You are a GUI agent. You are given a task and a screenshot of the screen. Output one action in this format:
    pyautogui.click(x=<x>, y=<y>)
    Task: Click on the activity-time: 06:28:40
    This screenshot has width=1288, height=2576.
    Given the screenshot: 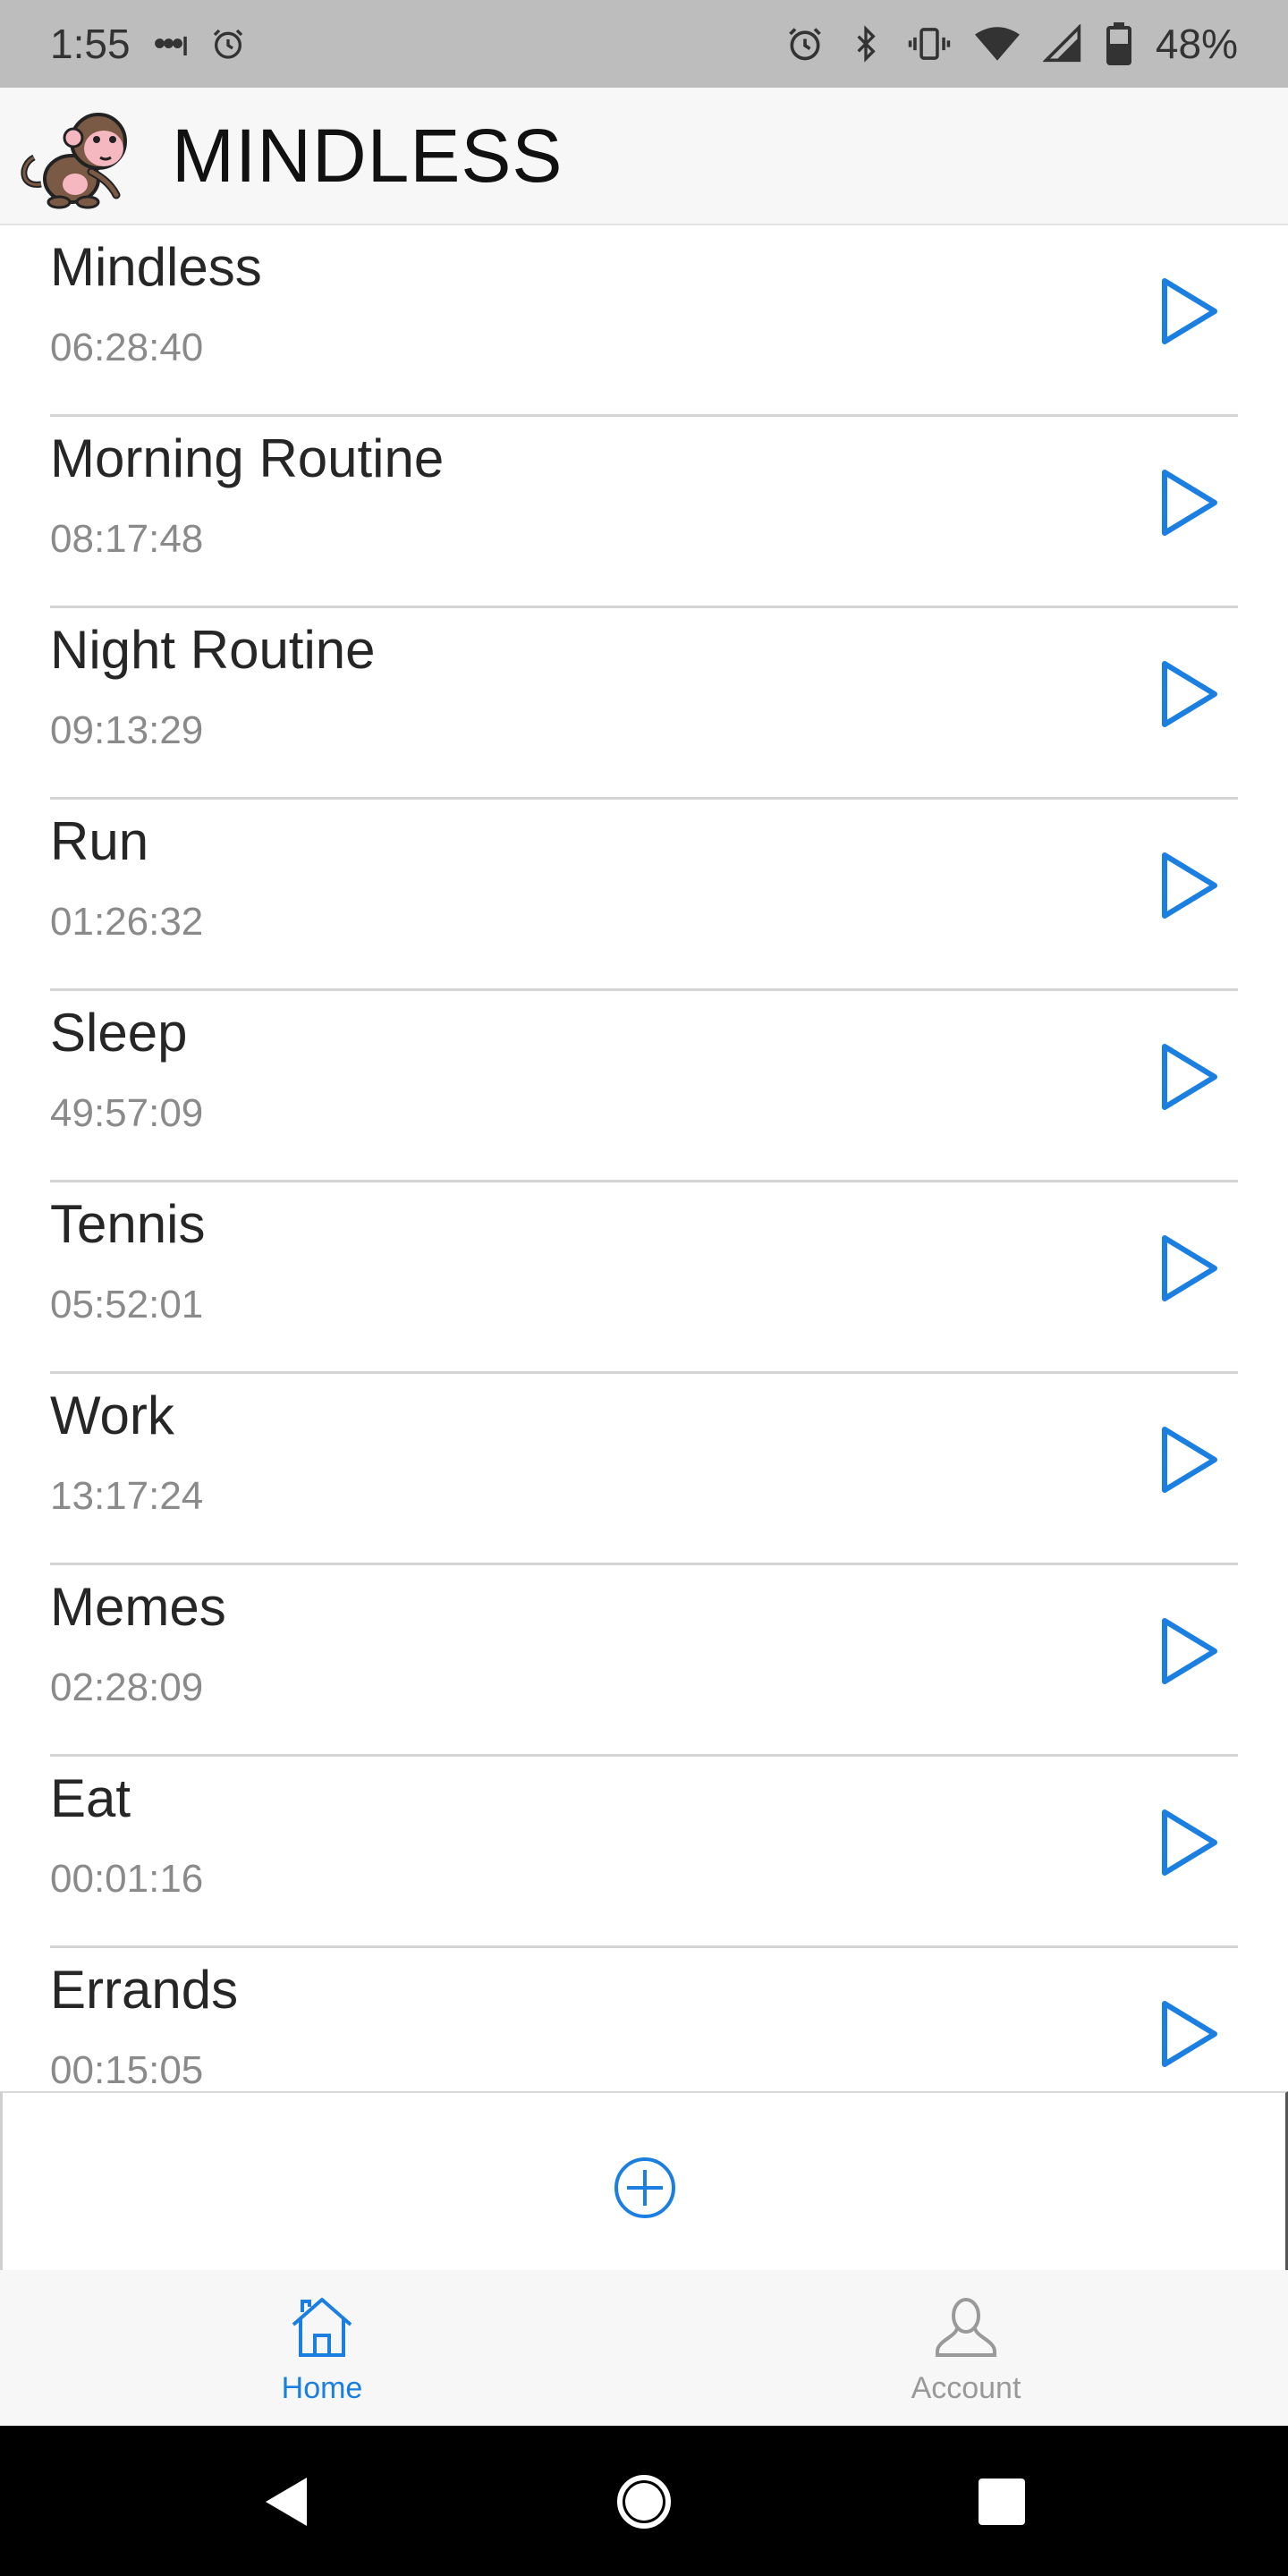 What is the action you would take?
    pyautogui.click(x=127, y=347)
    